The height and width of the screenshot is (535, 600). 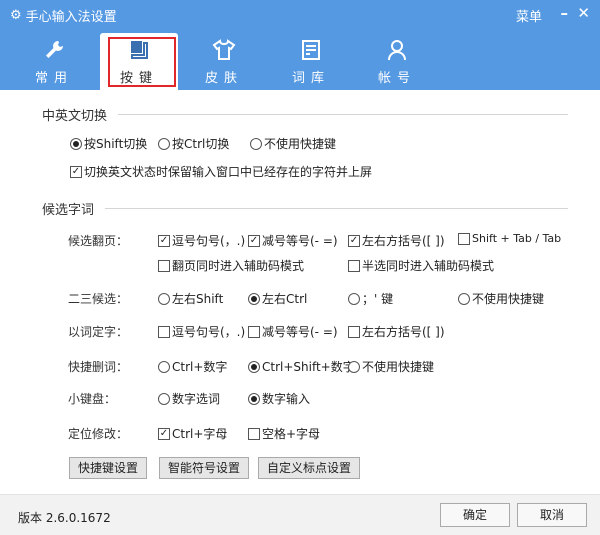 I want to click on tab-dictionary: 词库, so click(x=311, y=61).